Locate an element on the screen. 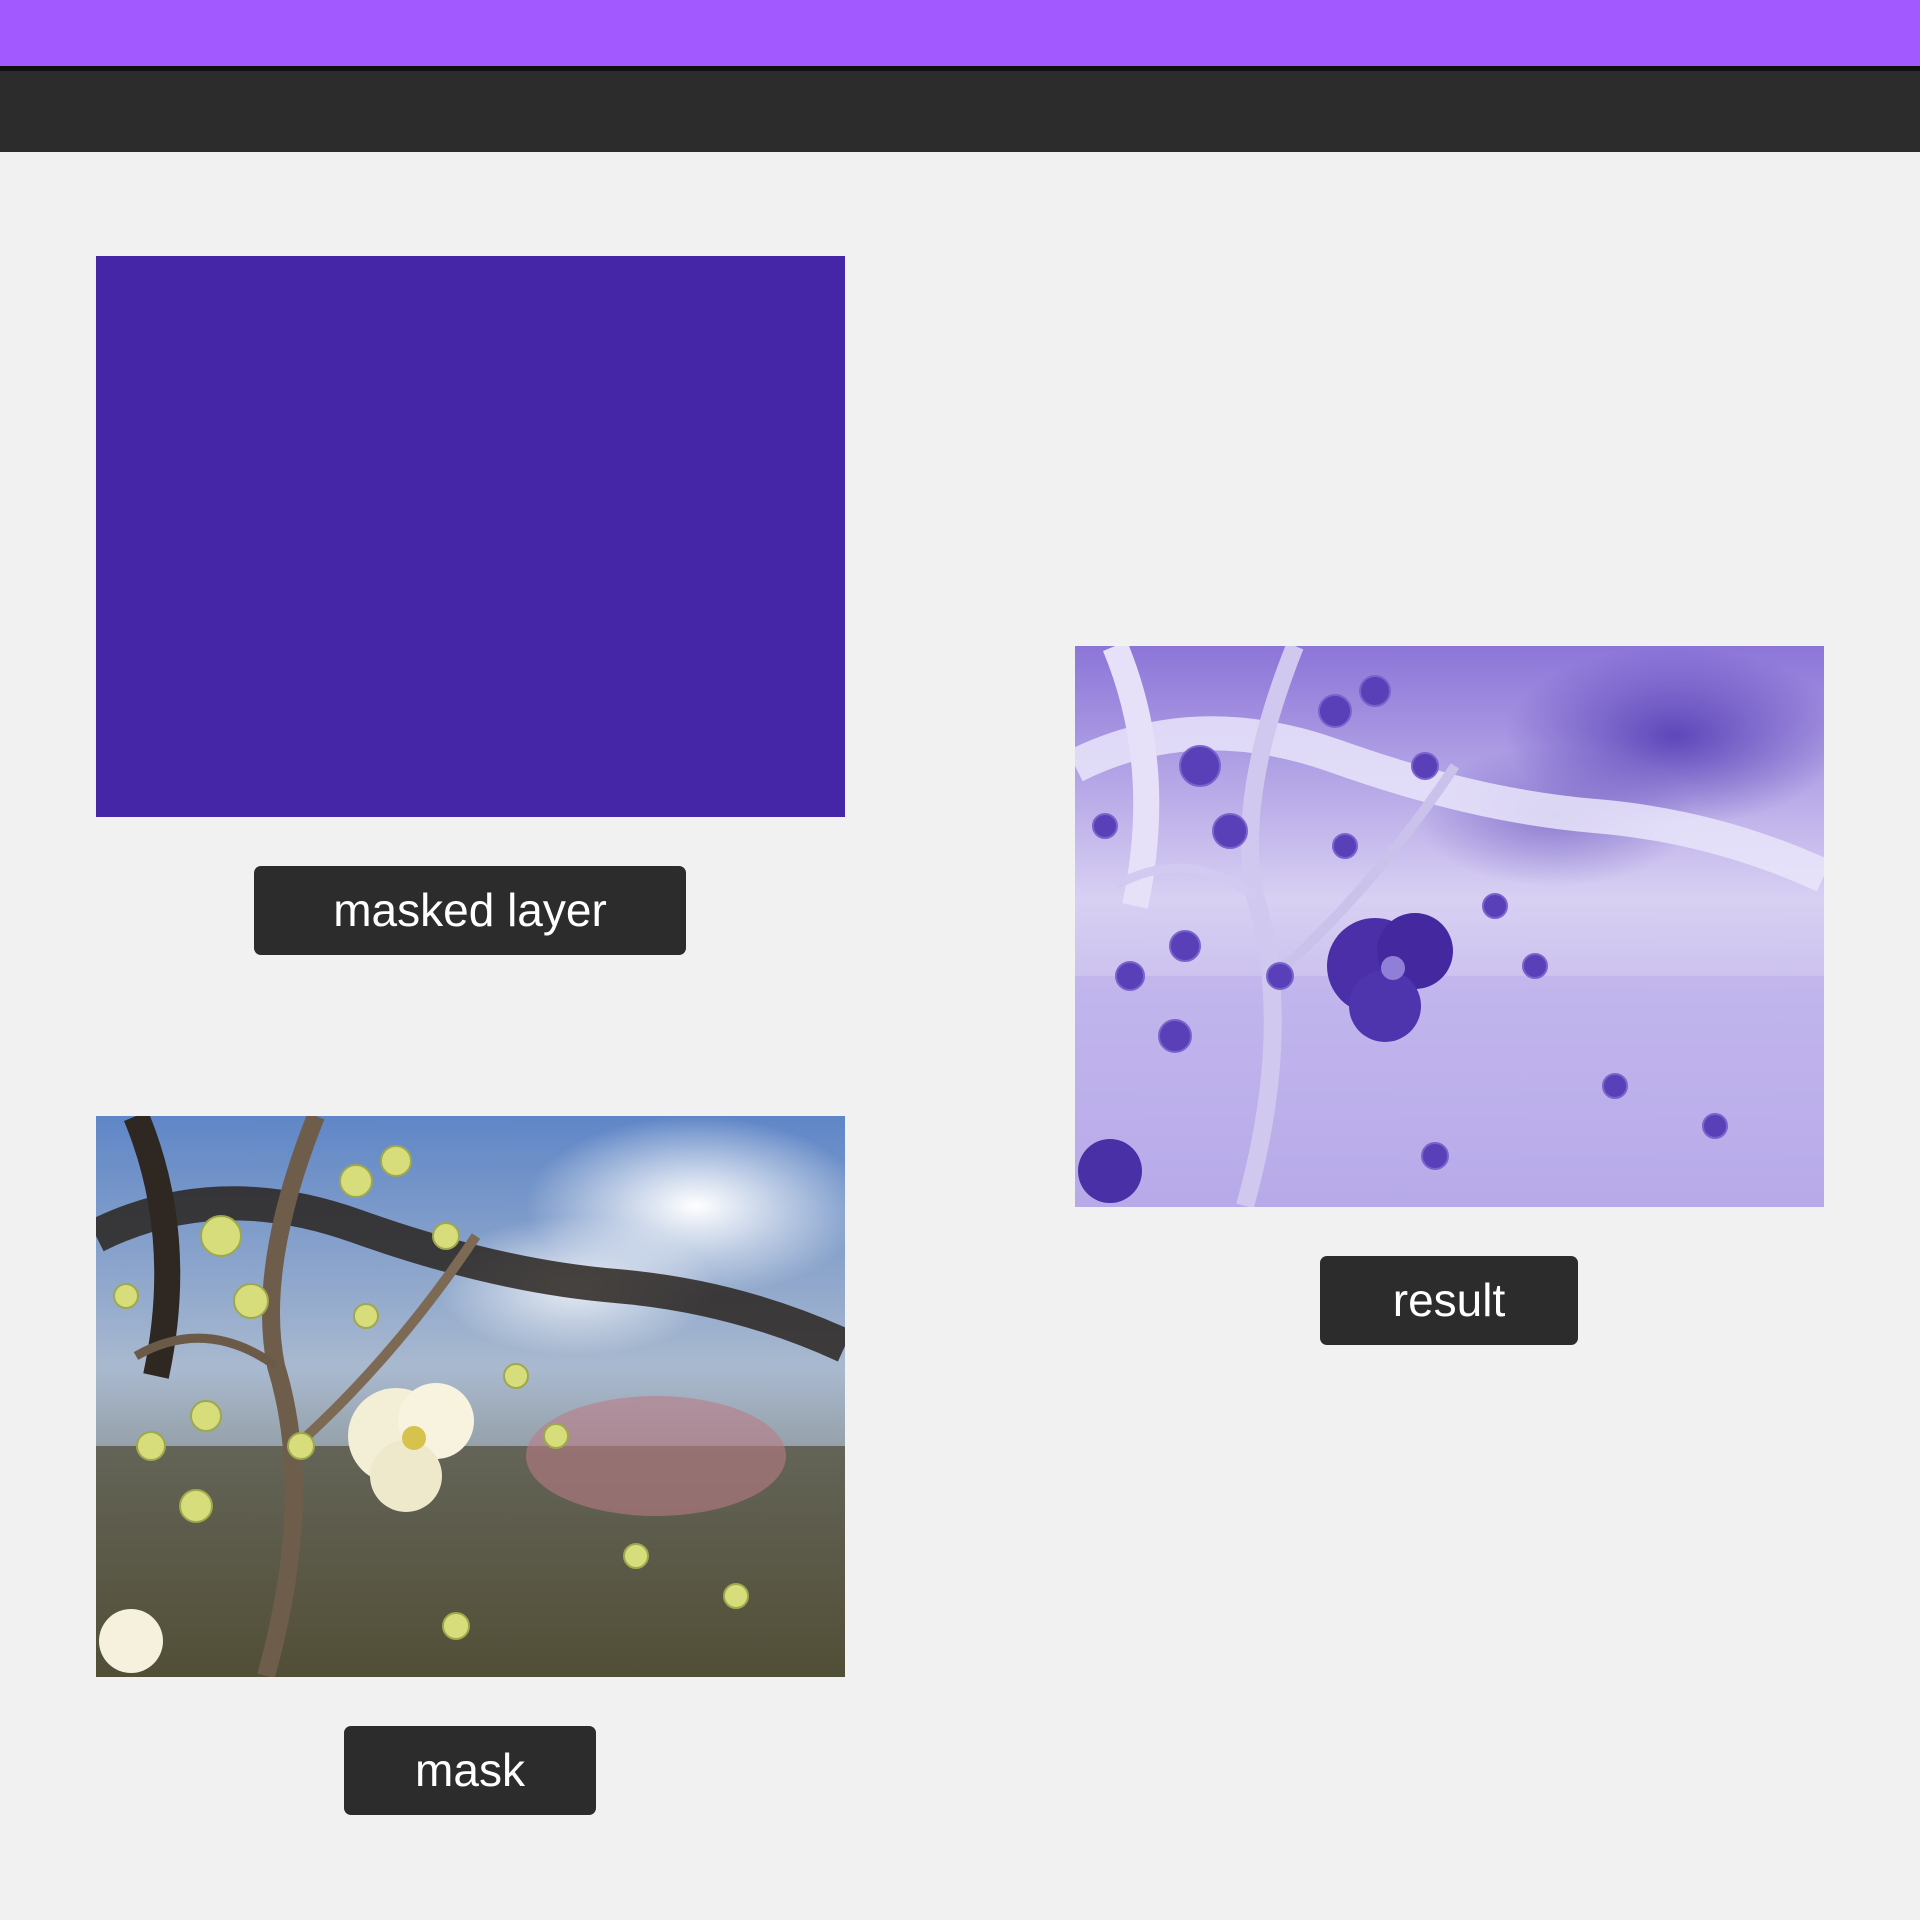 Image resolution: width=1920 pixels, height=1920 pixels. masked-layer-frame is located at coordinates (470, 536).